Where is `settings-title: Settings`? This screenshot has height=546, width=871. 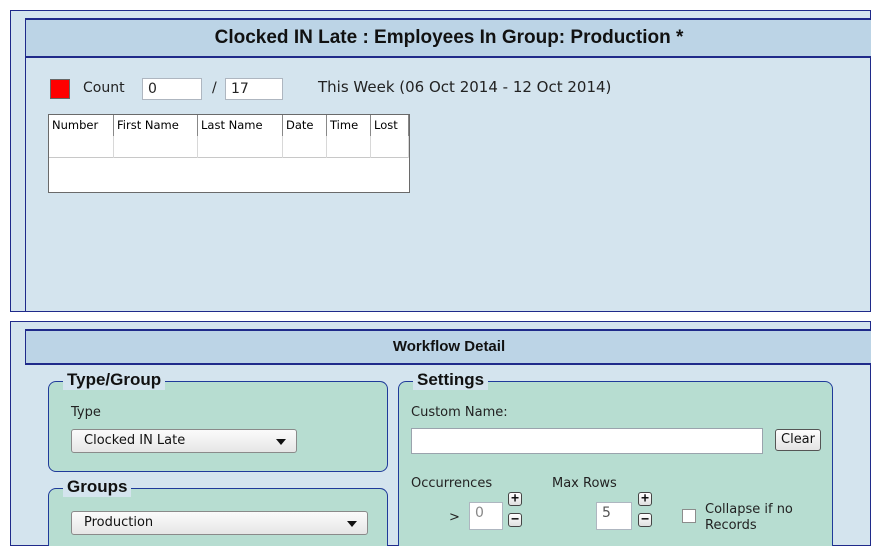
settings-title: Settings is located at coordinates (451, 380).